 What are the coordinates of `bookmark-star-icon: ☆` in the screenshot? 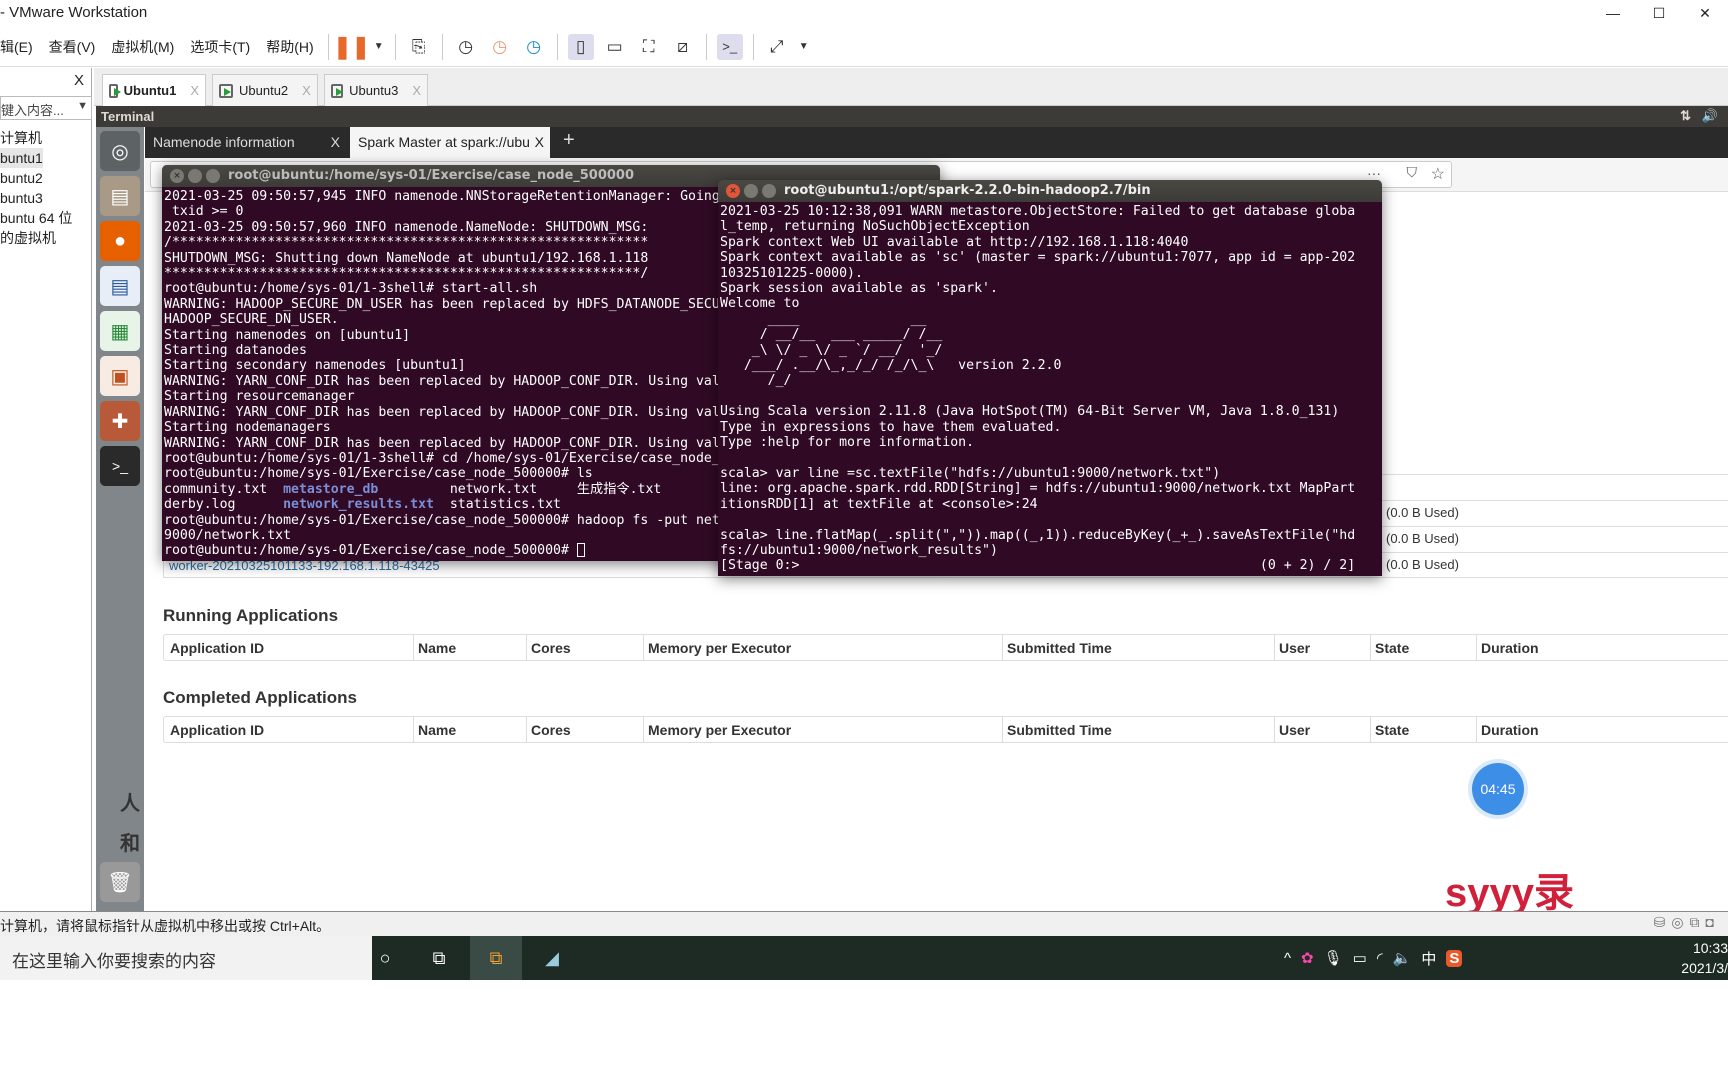 It's located at (1438, 174).